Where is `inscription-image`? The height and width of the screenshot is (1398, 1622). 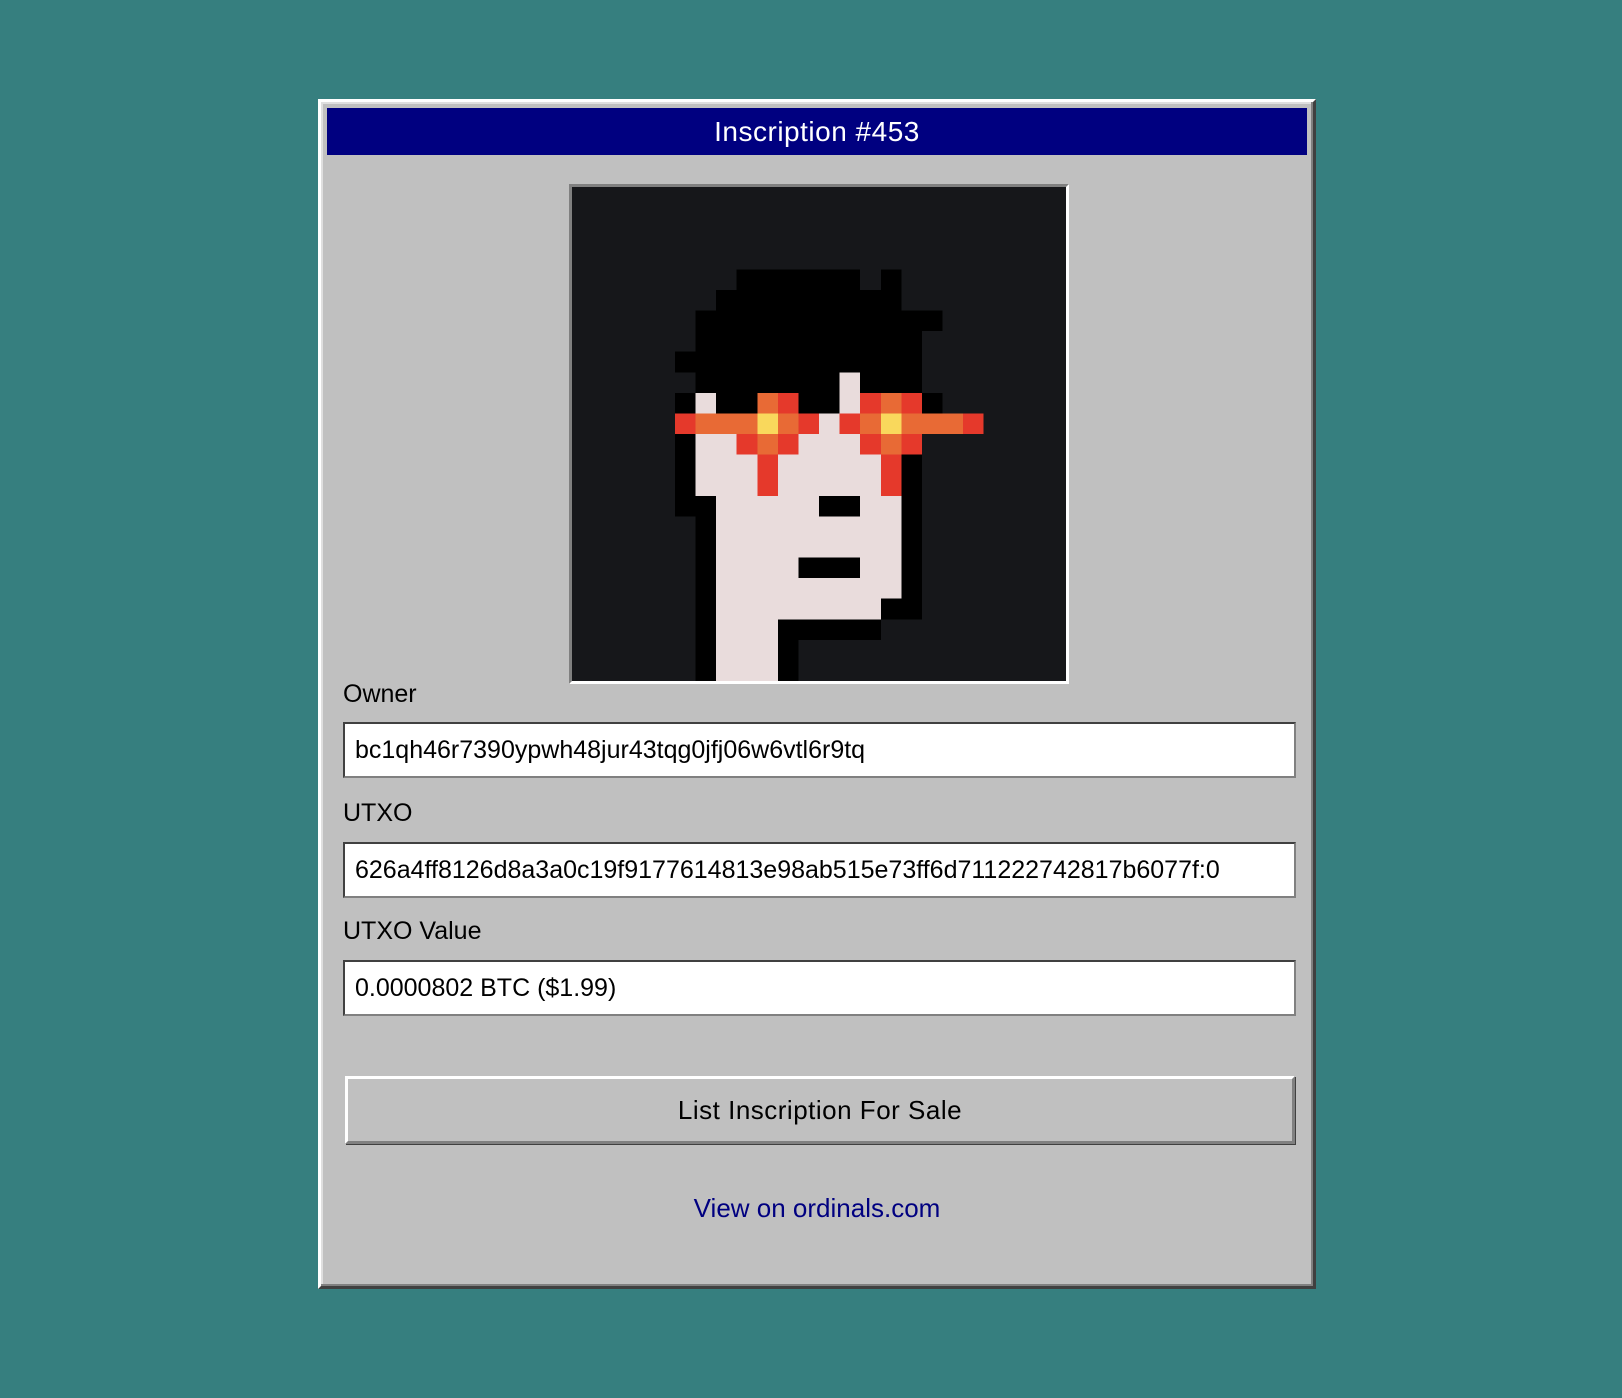 inscription-image is located at coordinates (819, 434).